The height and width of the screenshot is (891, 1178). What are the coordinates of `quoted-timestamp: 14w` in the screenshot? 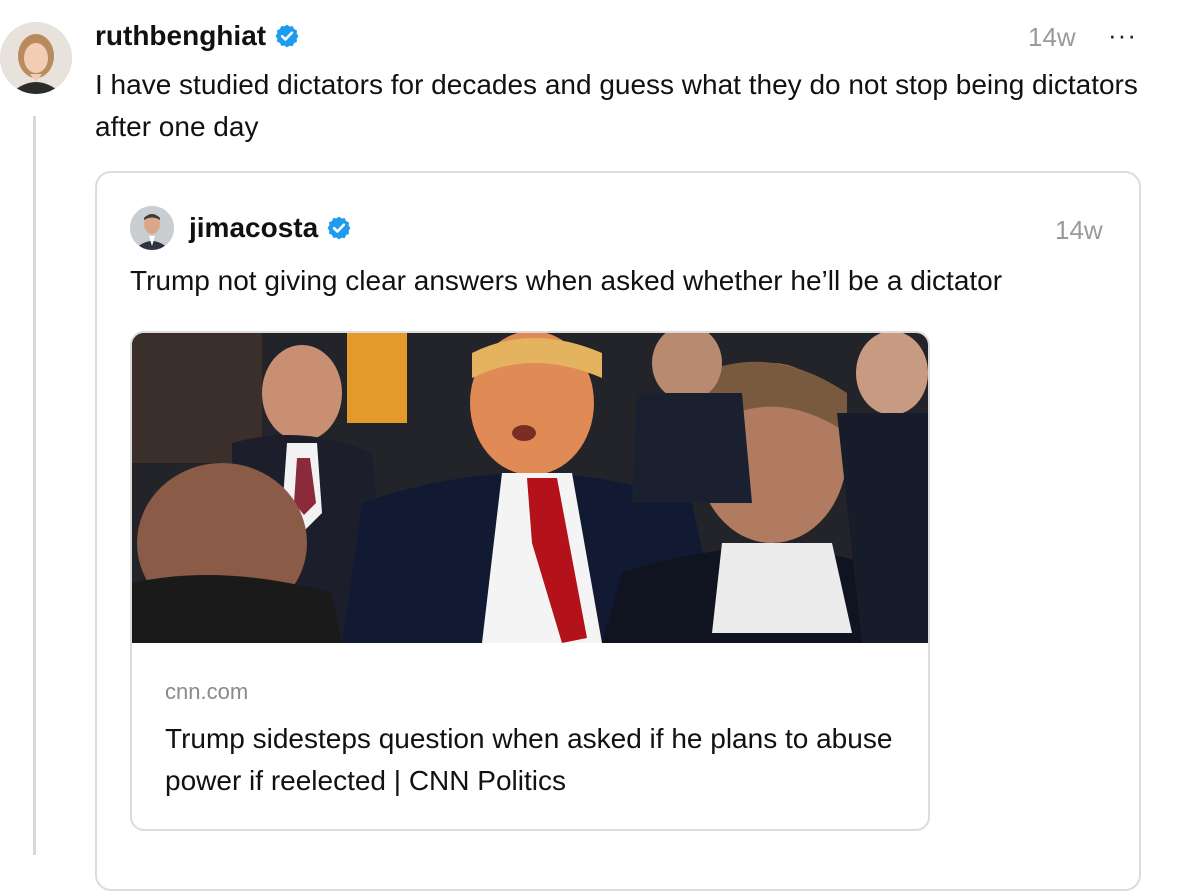 It's located at (1079, 230).